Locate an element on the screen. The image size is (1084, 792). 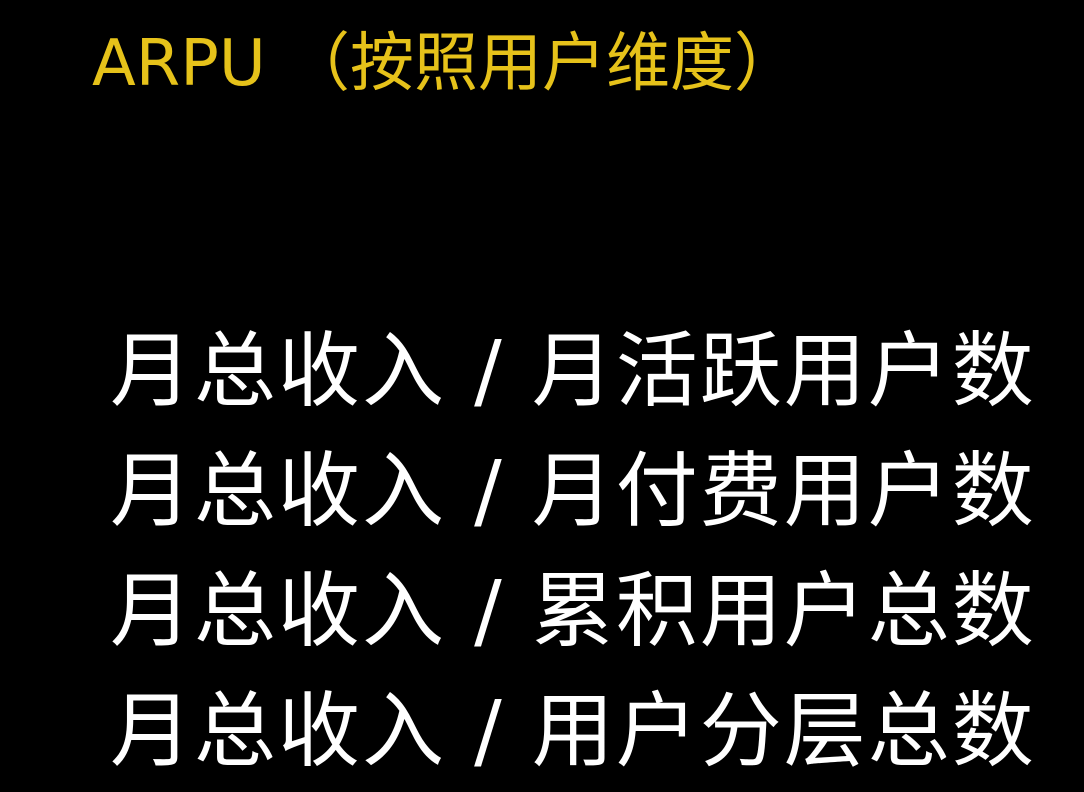
formula-line-active-users: 月总收入 / 月活跃用户数 is located at coordinates (573, 371).